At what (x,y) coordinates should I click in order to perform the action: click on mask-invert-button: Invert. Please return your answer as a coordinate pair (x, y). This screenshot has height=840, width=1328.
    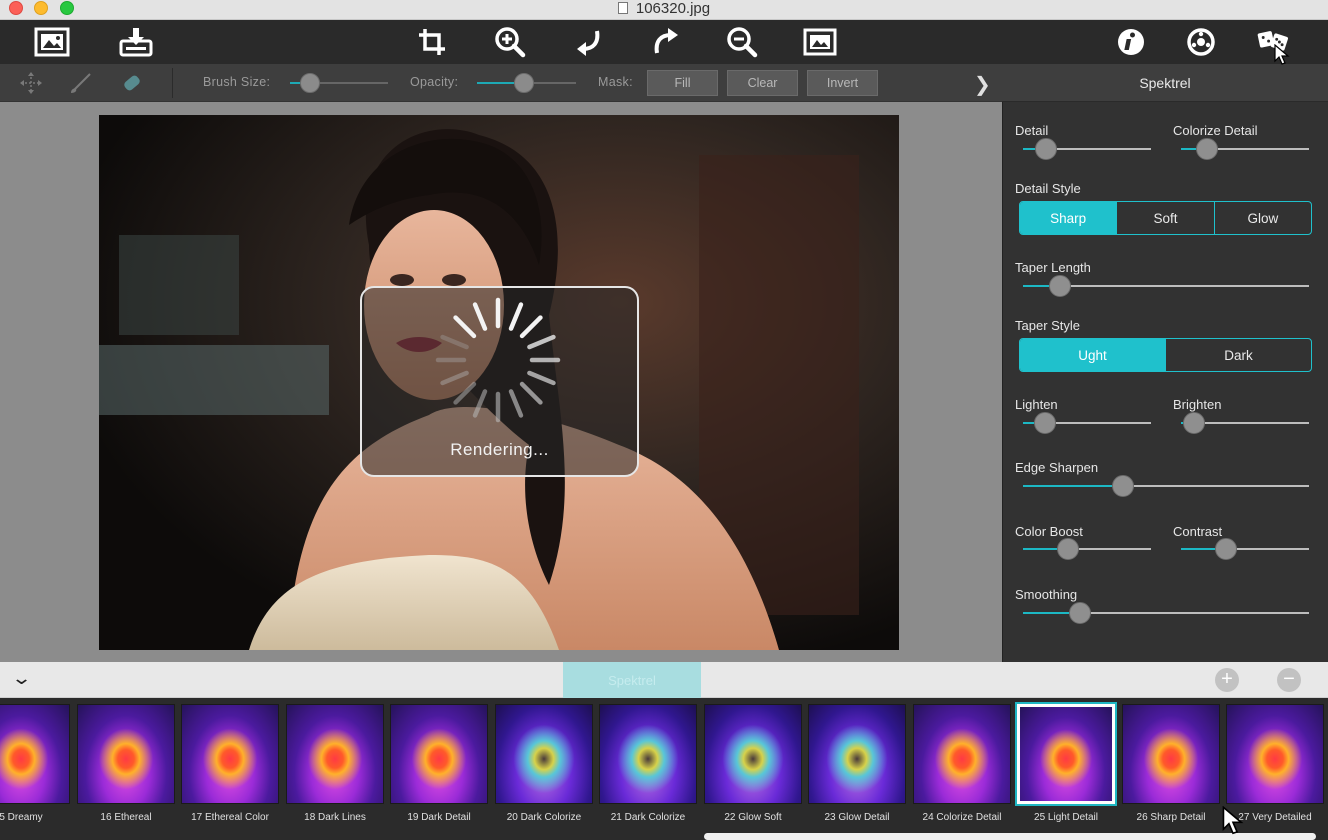
    Looking at the image, I should click on (842, 83).